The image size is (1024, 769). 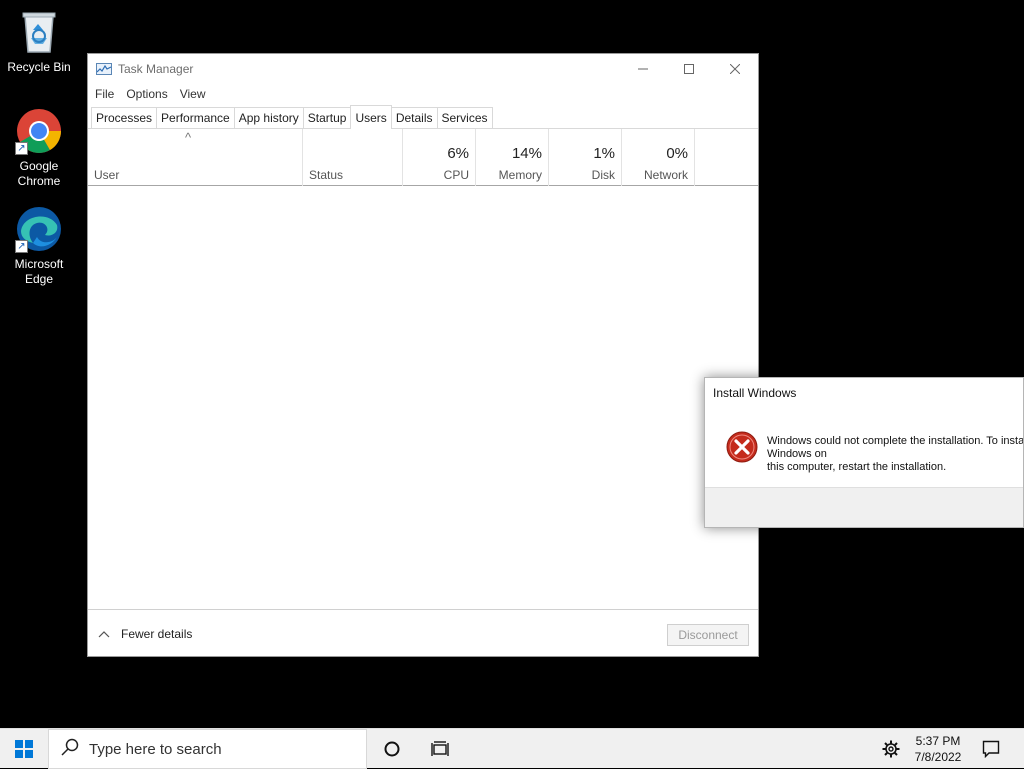 I want to click on task-view-icon, so click(x=440, y=748).